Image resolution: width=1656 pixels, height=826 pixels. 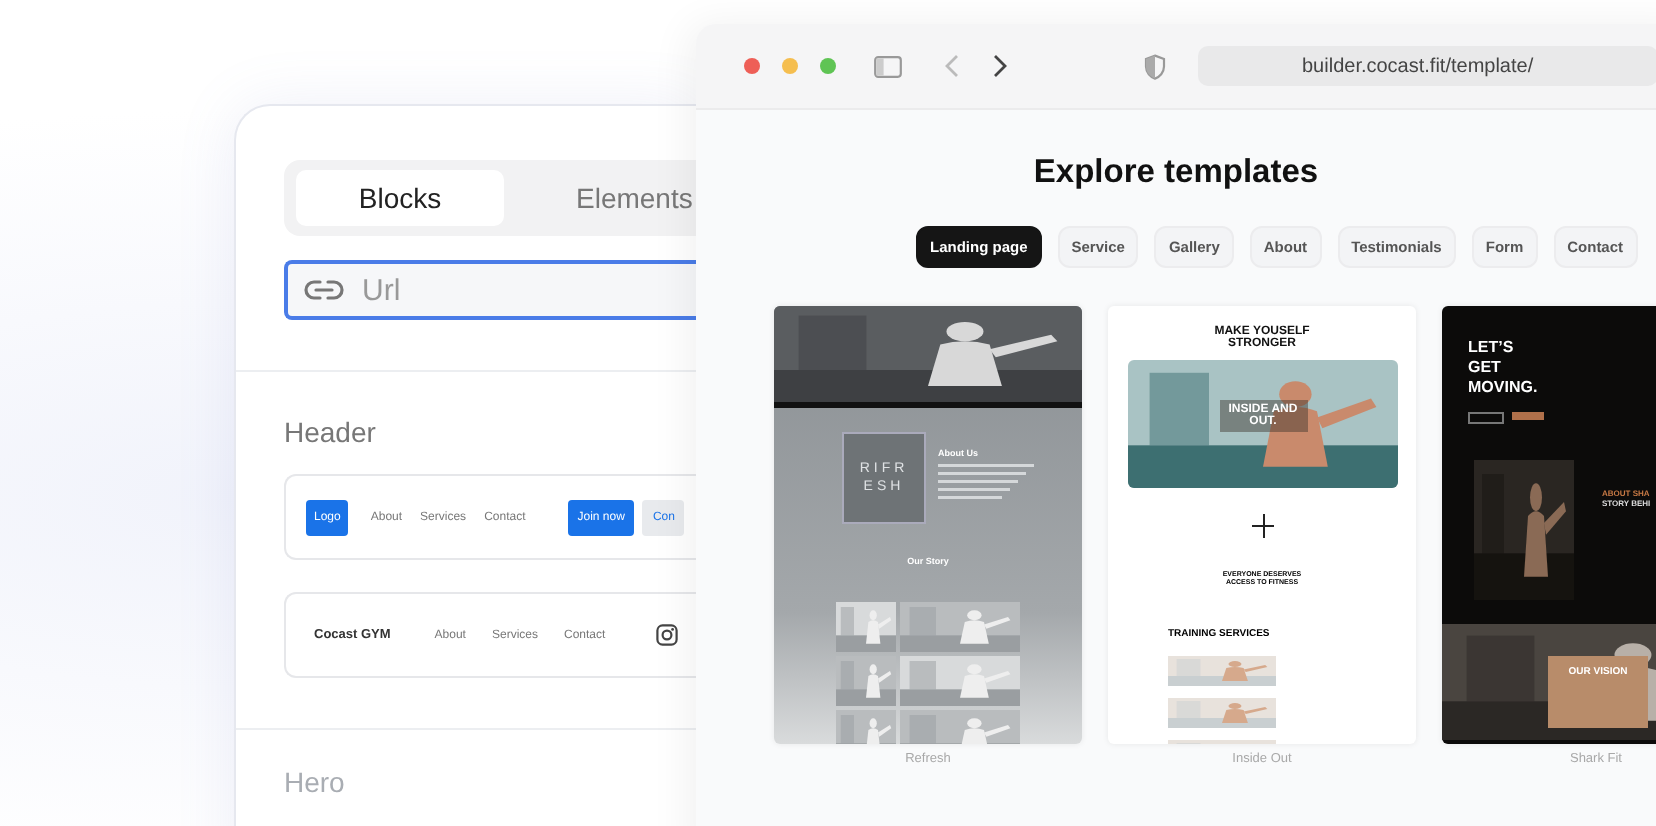 I want to click on forward-icon, so click(x=1000, y=66).